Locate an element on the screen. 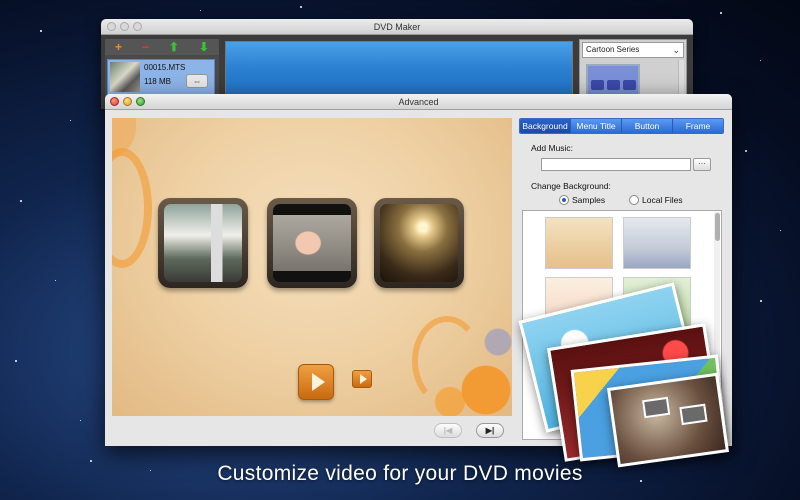  theme-select-value: Cartoon Series is located at coordinates (613, 49).